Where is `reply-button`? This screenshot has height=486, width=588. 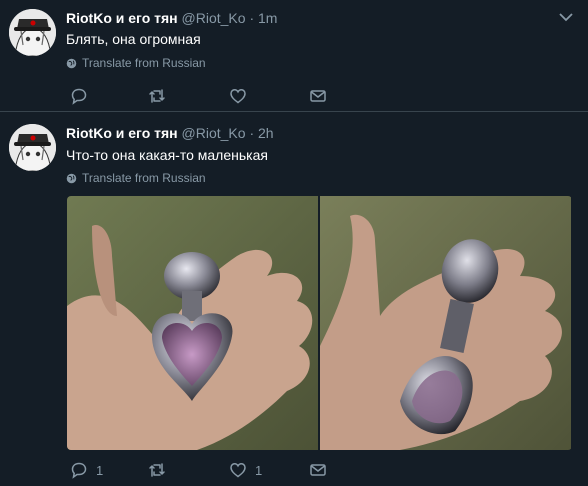 reply-button is located at coordinates (83, 96).